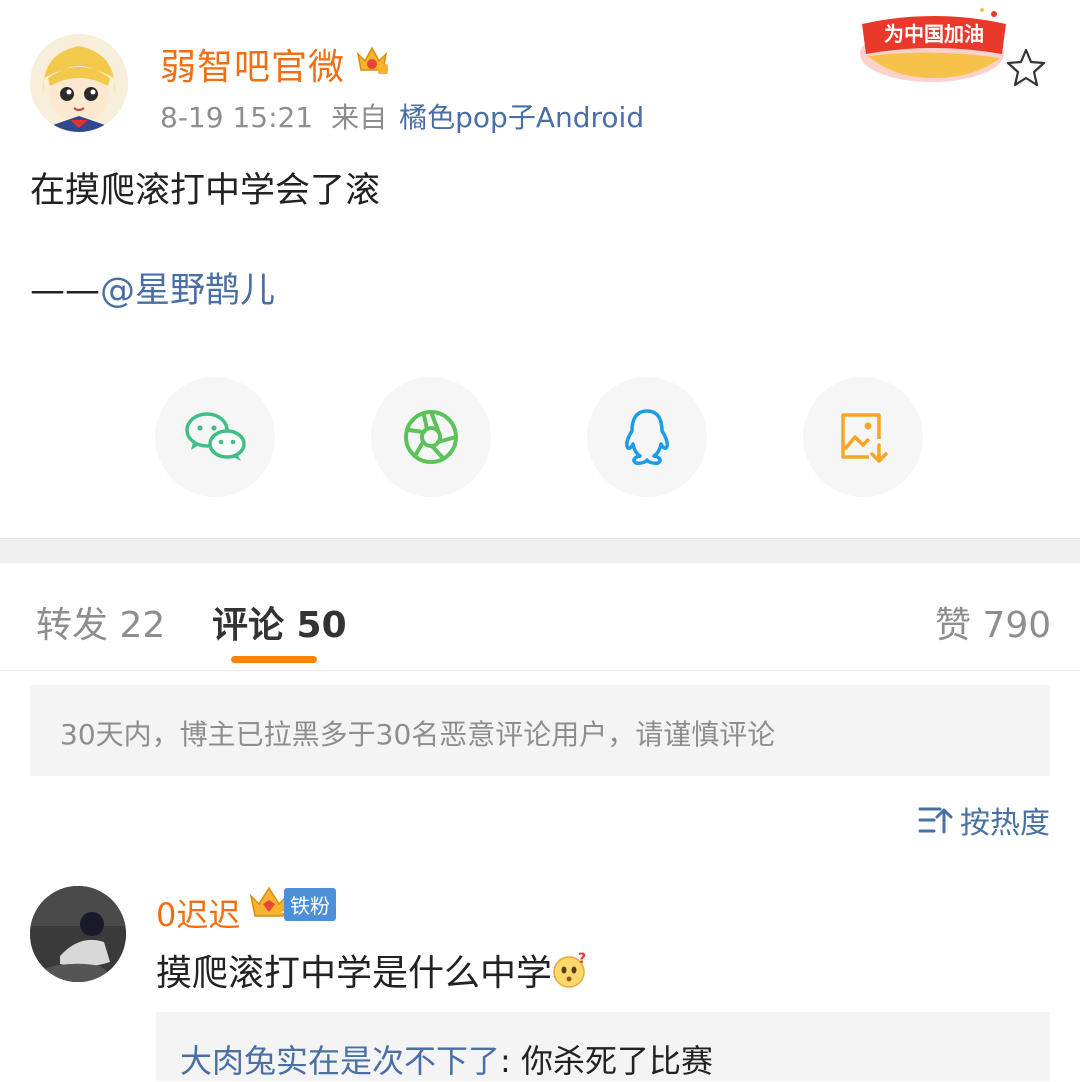 Image resolution: width=1080 pixels, height=1082 pixels. What do you see at coordinates (274, 659) in the screenshot?
I see `active-tab-indicator` at bounding box center [274, 659].